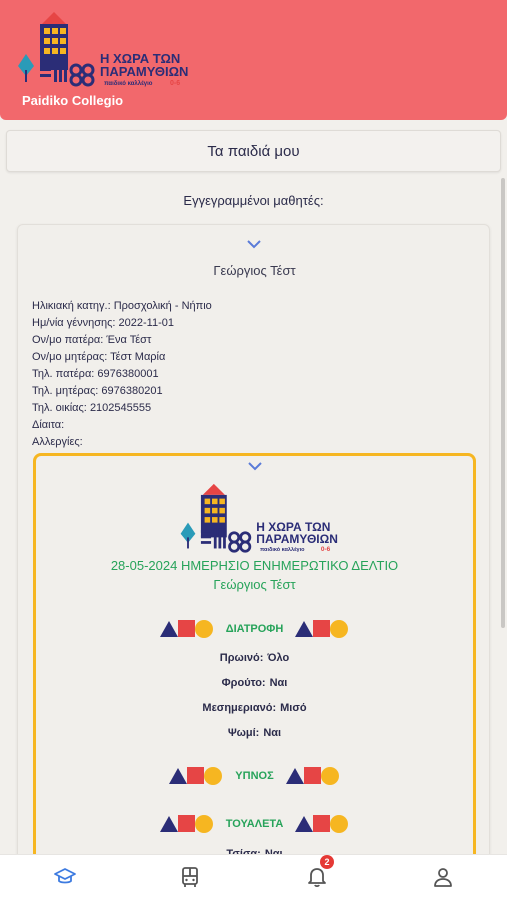  What do you see at coordinates (92, 340) in the screenshot?
I see `info-row: Ον/μο πατέρα: Ένα Τέστ` at bounding box center [92, 340].